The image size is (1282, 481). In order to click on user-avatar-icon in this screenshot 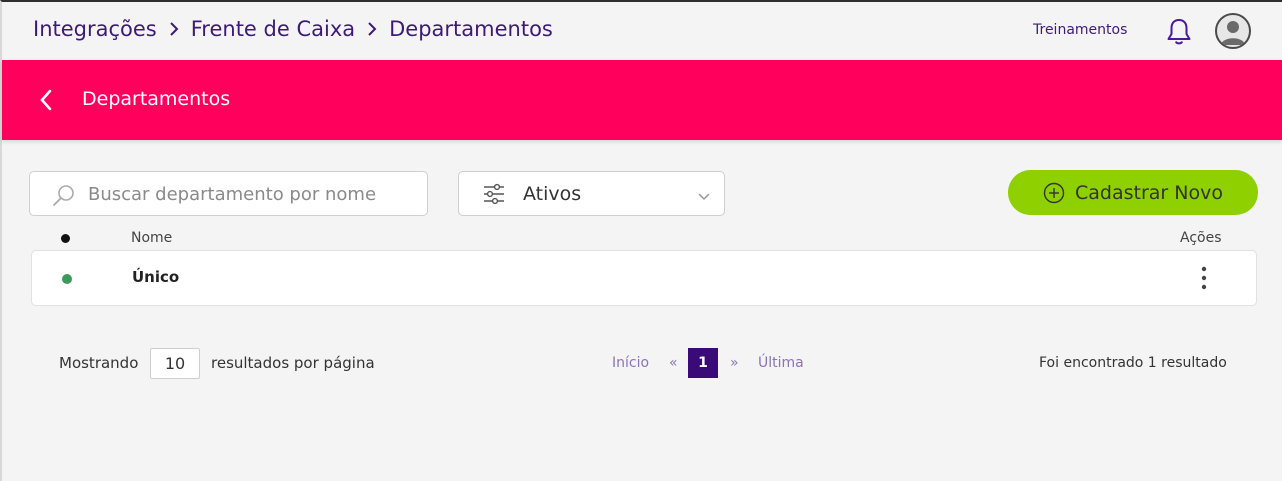, I will do `click(1233, 31)`.